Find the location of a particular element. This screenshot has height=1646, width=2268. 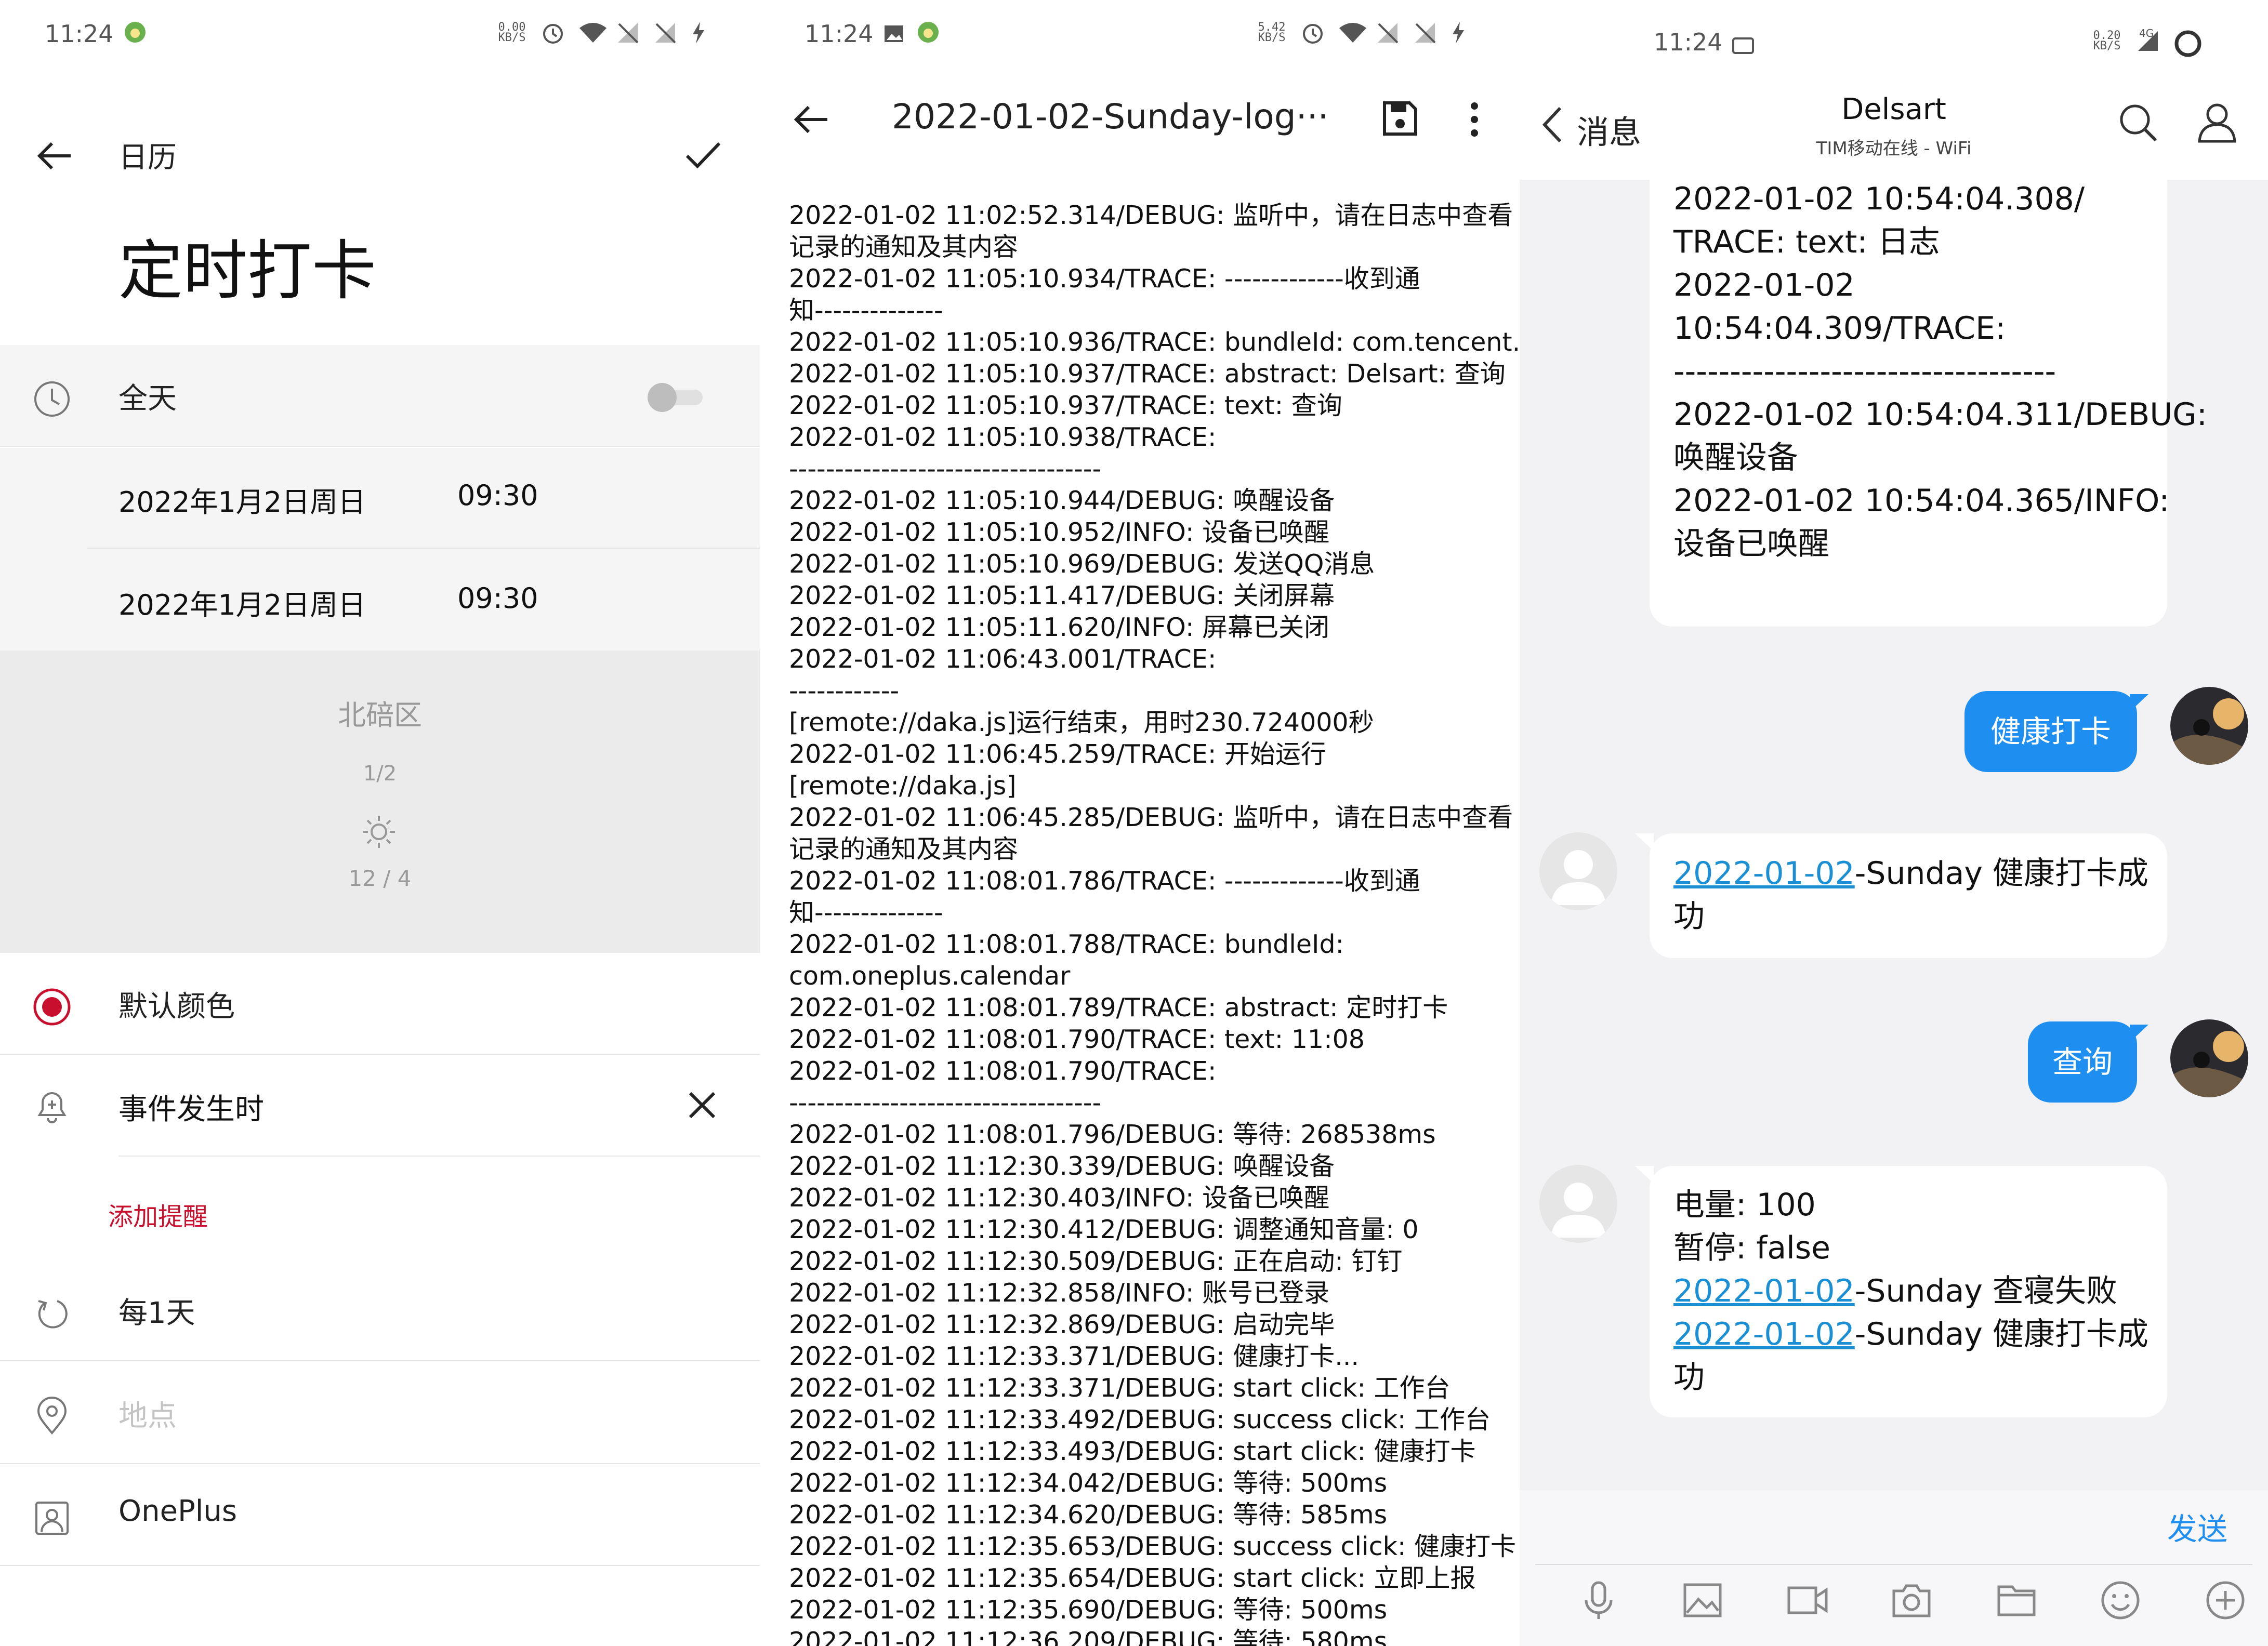

emoji-icon is located at coordinates (2120, 1600).